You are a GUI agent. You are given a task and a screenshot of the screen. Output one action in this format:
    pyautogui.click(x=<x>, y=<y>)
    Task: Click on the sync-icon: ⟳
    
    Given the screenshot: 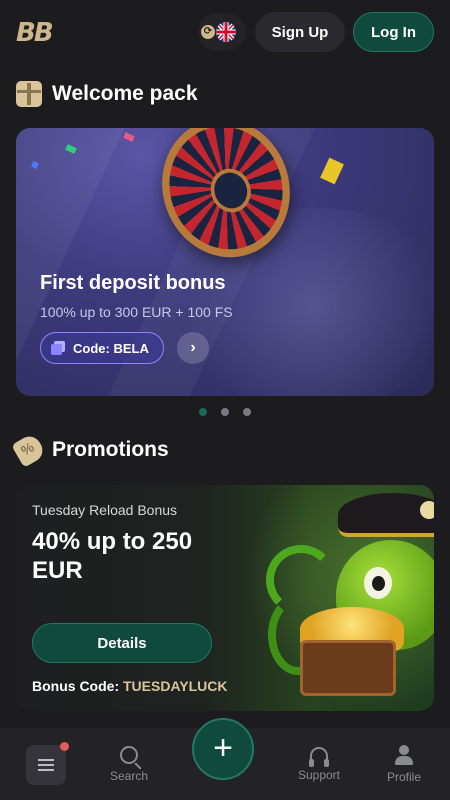 What is the action you would take?
    pyautogui.click(x=208, y=32)
    